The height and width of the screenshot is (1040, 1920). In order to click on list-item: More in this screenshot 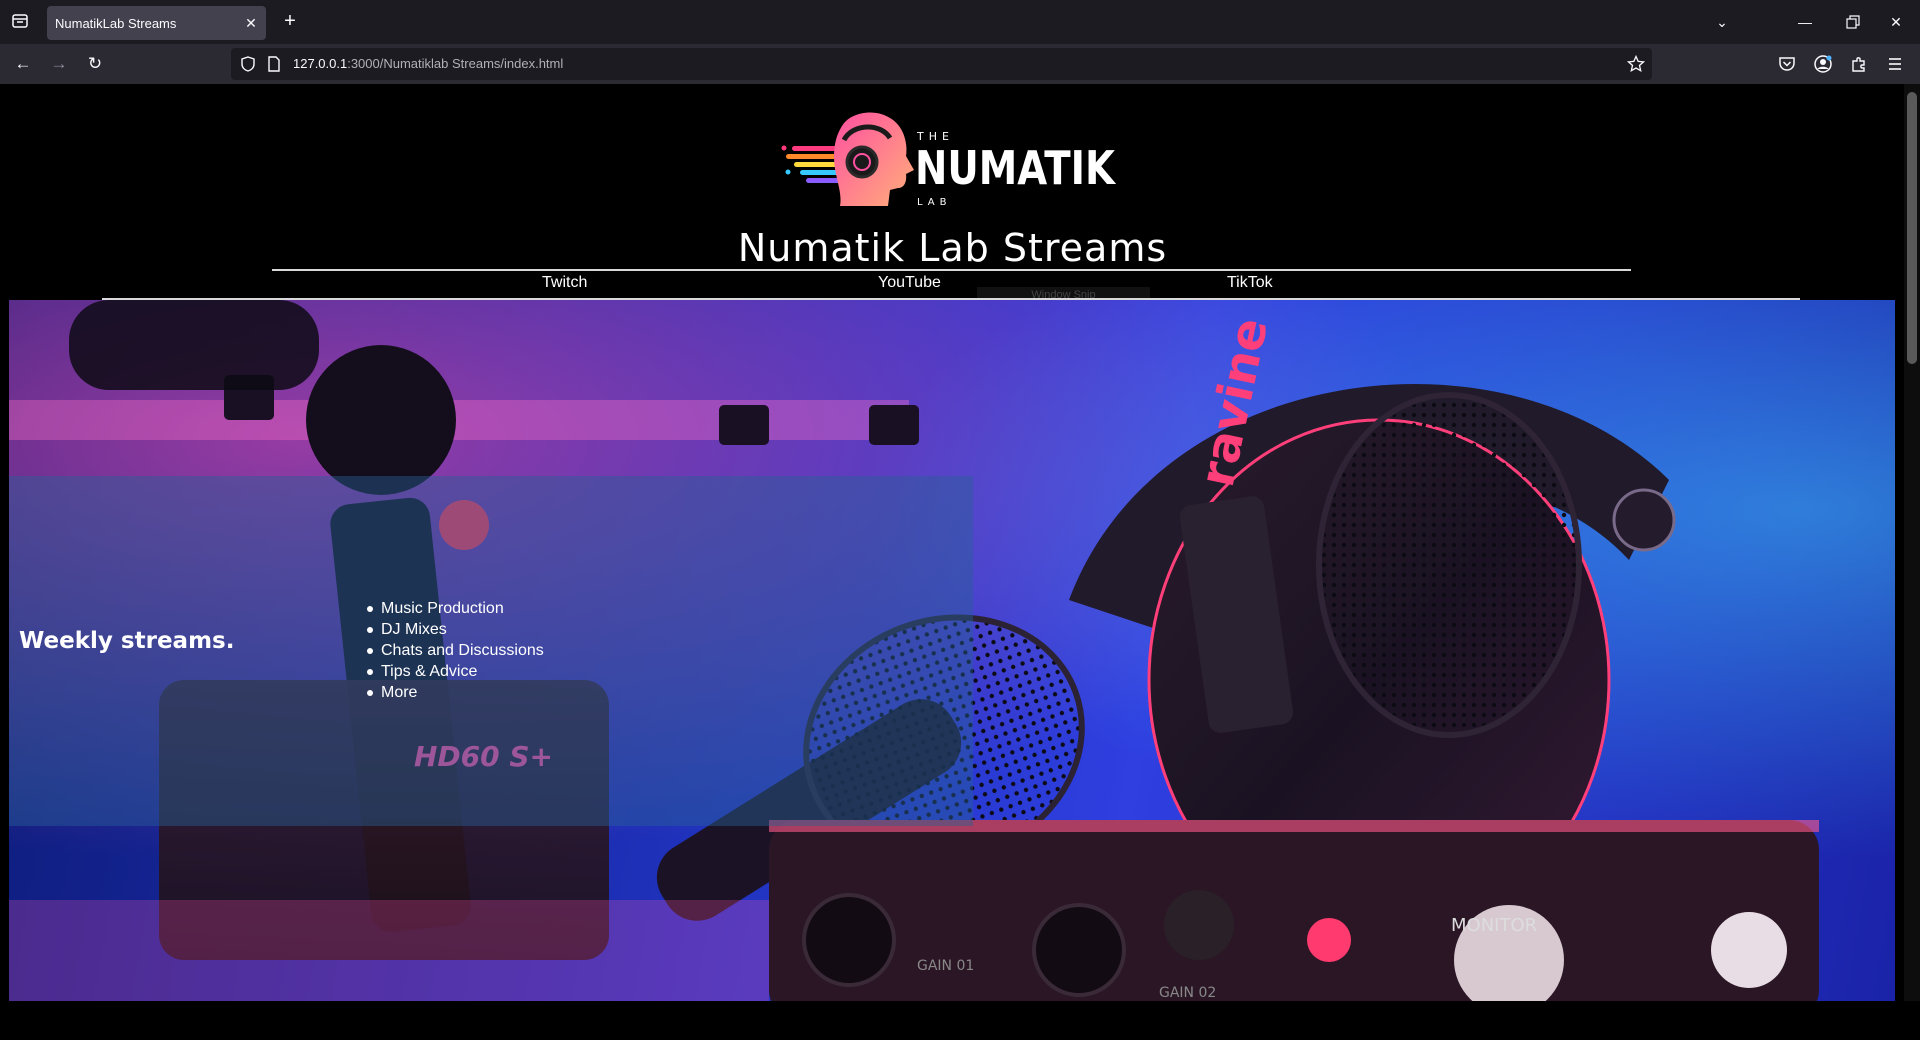, I will do `click(454, 692)`.